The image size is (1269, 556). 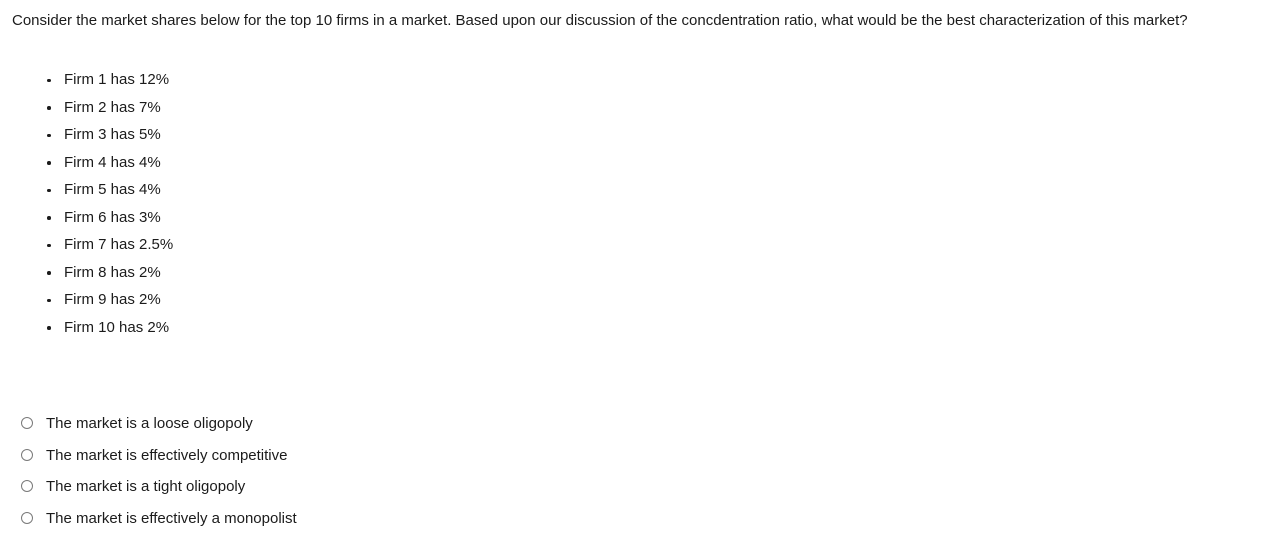 I want to click on answer-option-3: The market is effectively a monopolist, so click(x=350, y=519).